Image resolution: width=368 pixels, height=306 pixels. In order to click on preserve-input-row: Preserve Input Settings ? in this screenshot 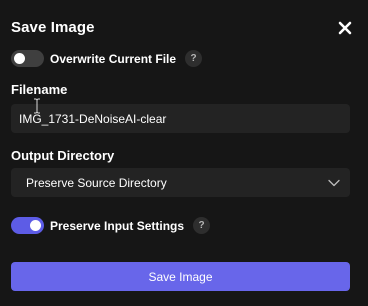, I will do `click(111, 225)`.